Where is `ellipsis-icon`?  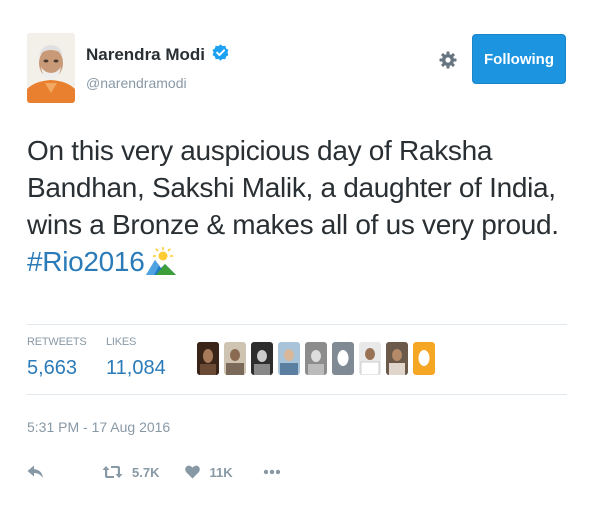
ellipsis-icon is located at coordinates (272, 472).